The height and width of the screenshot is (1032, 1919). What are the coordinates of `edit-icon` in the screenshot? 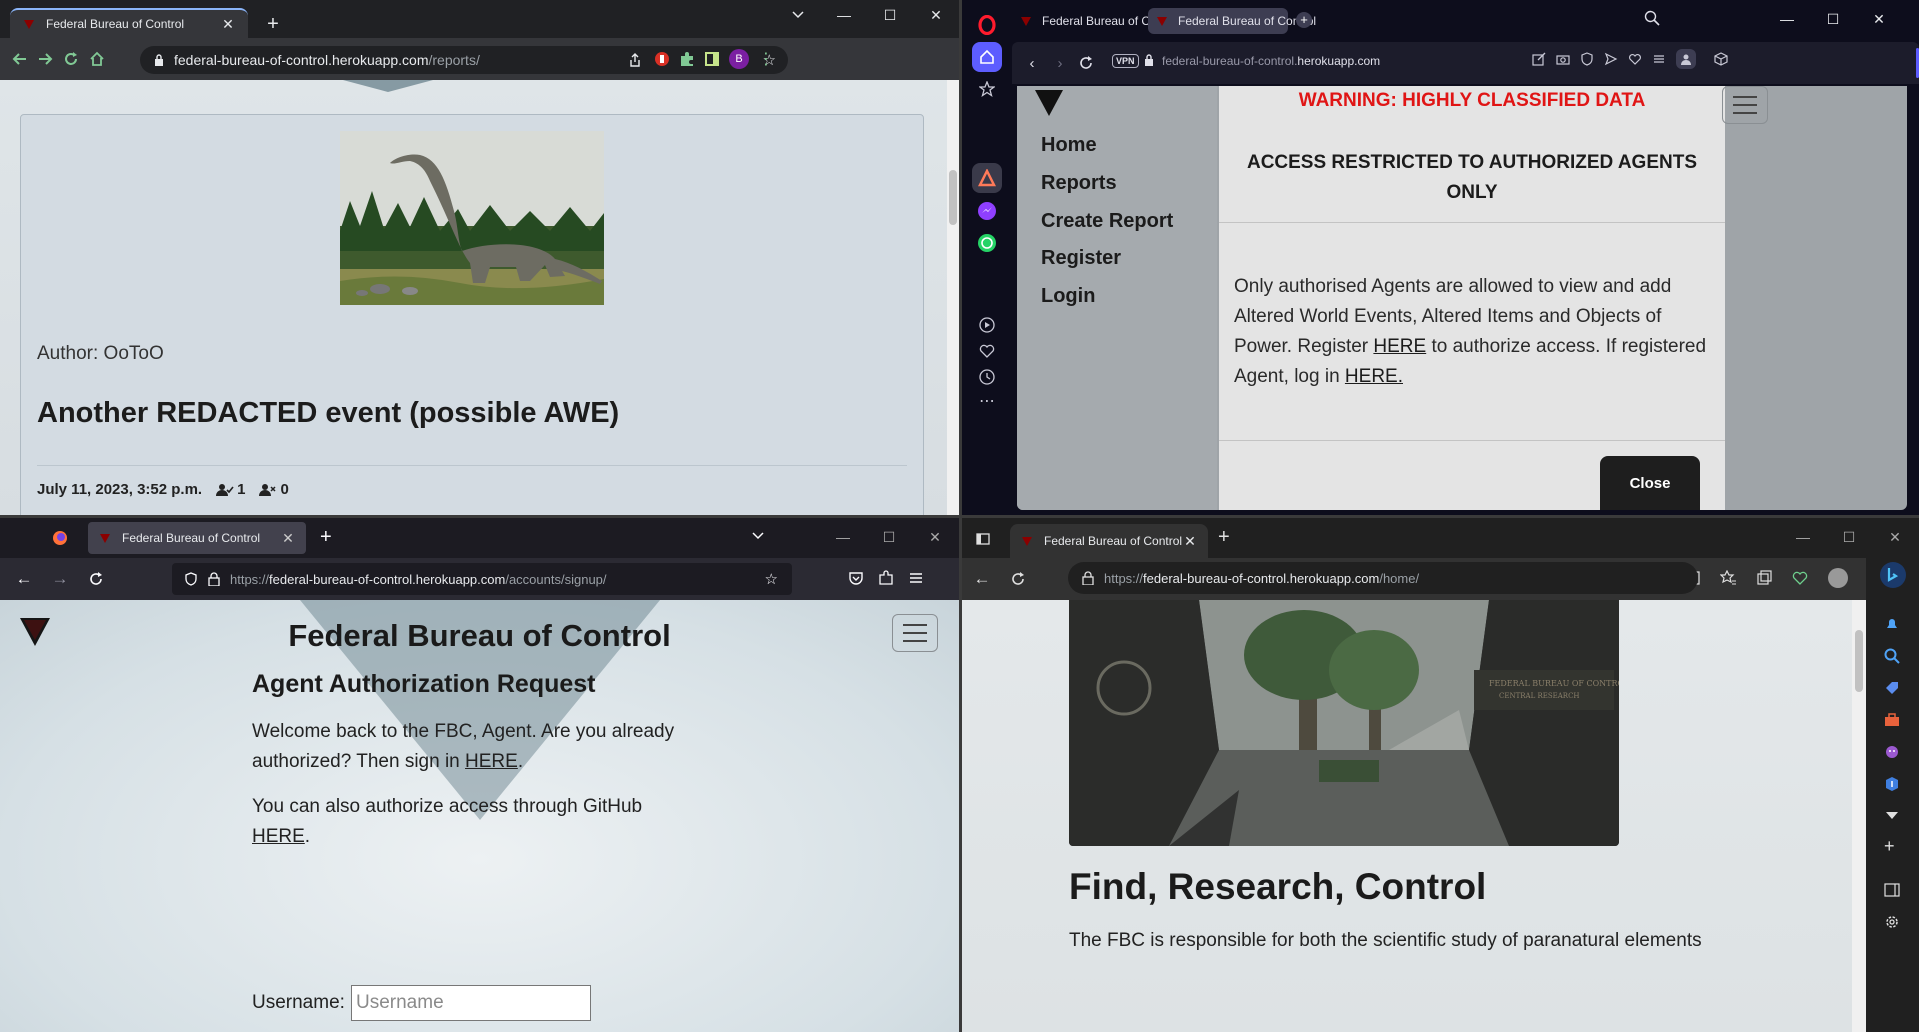 It's located at (1539, 59).